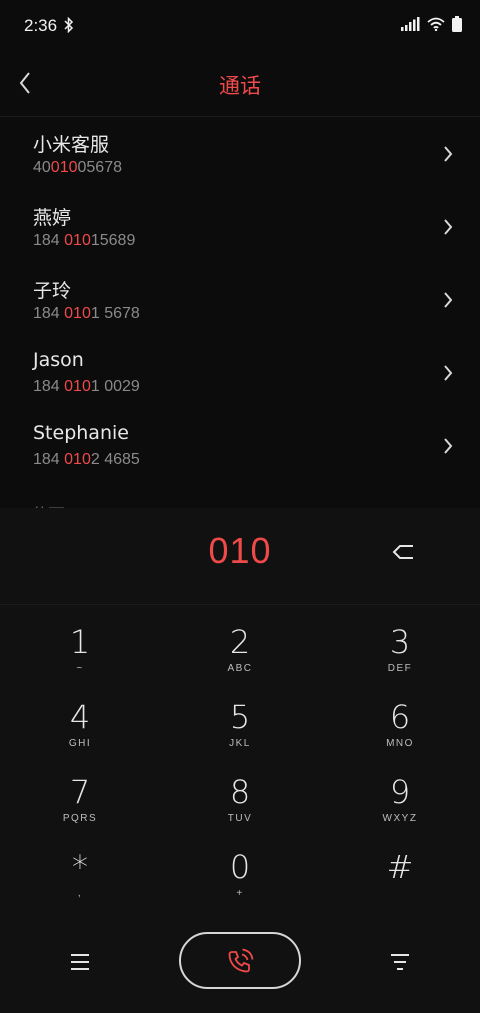 Image resolution: width=480 pixels, height=1013 pixels. I want to click on nav-bar: 通话, so click(240, 84).